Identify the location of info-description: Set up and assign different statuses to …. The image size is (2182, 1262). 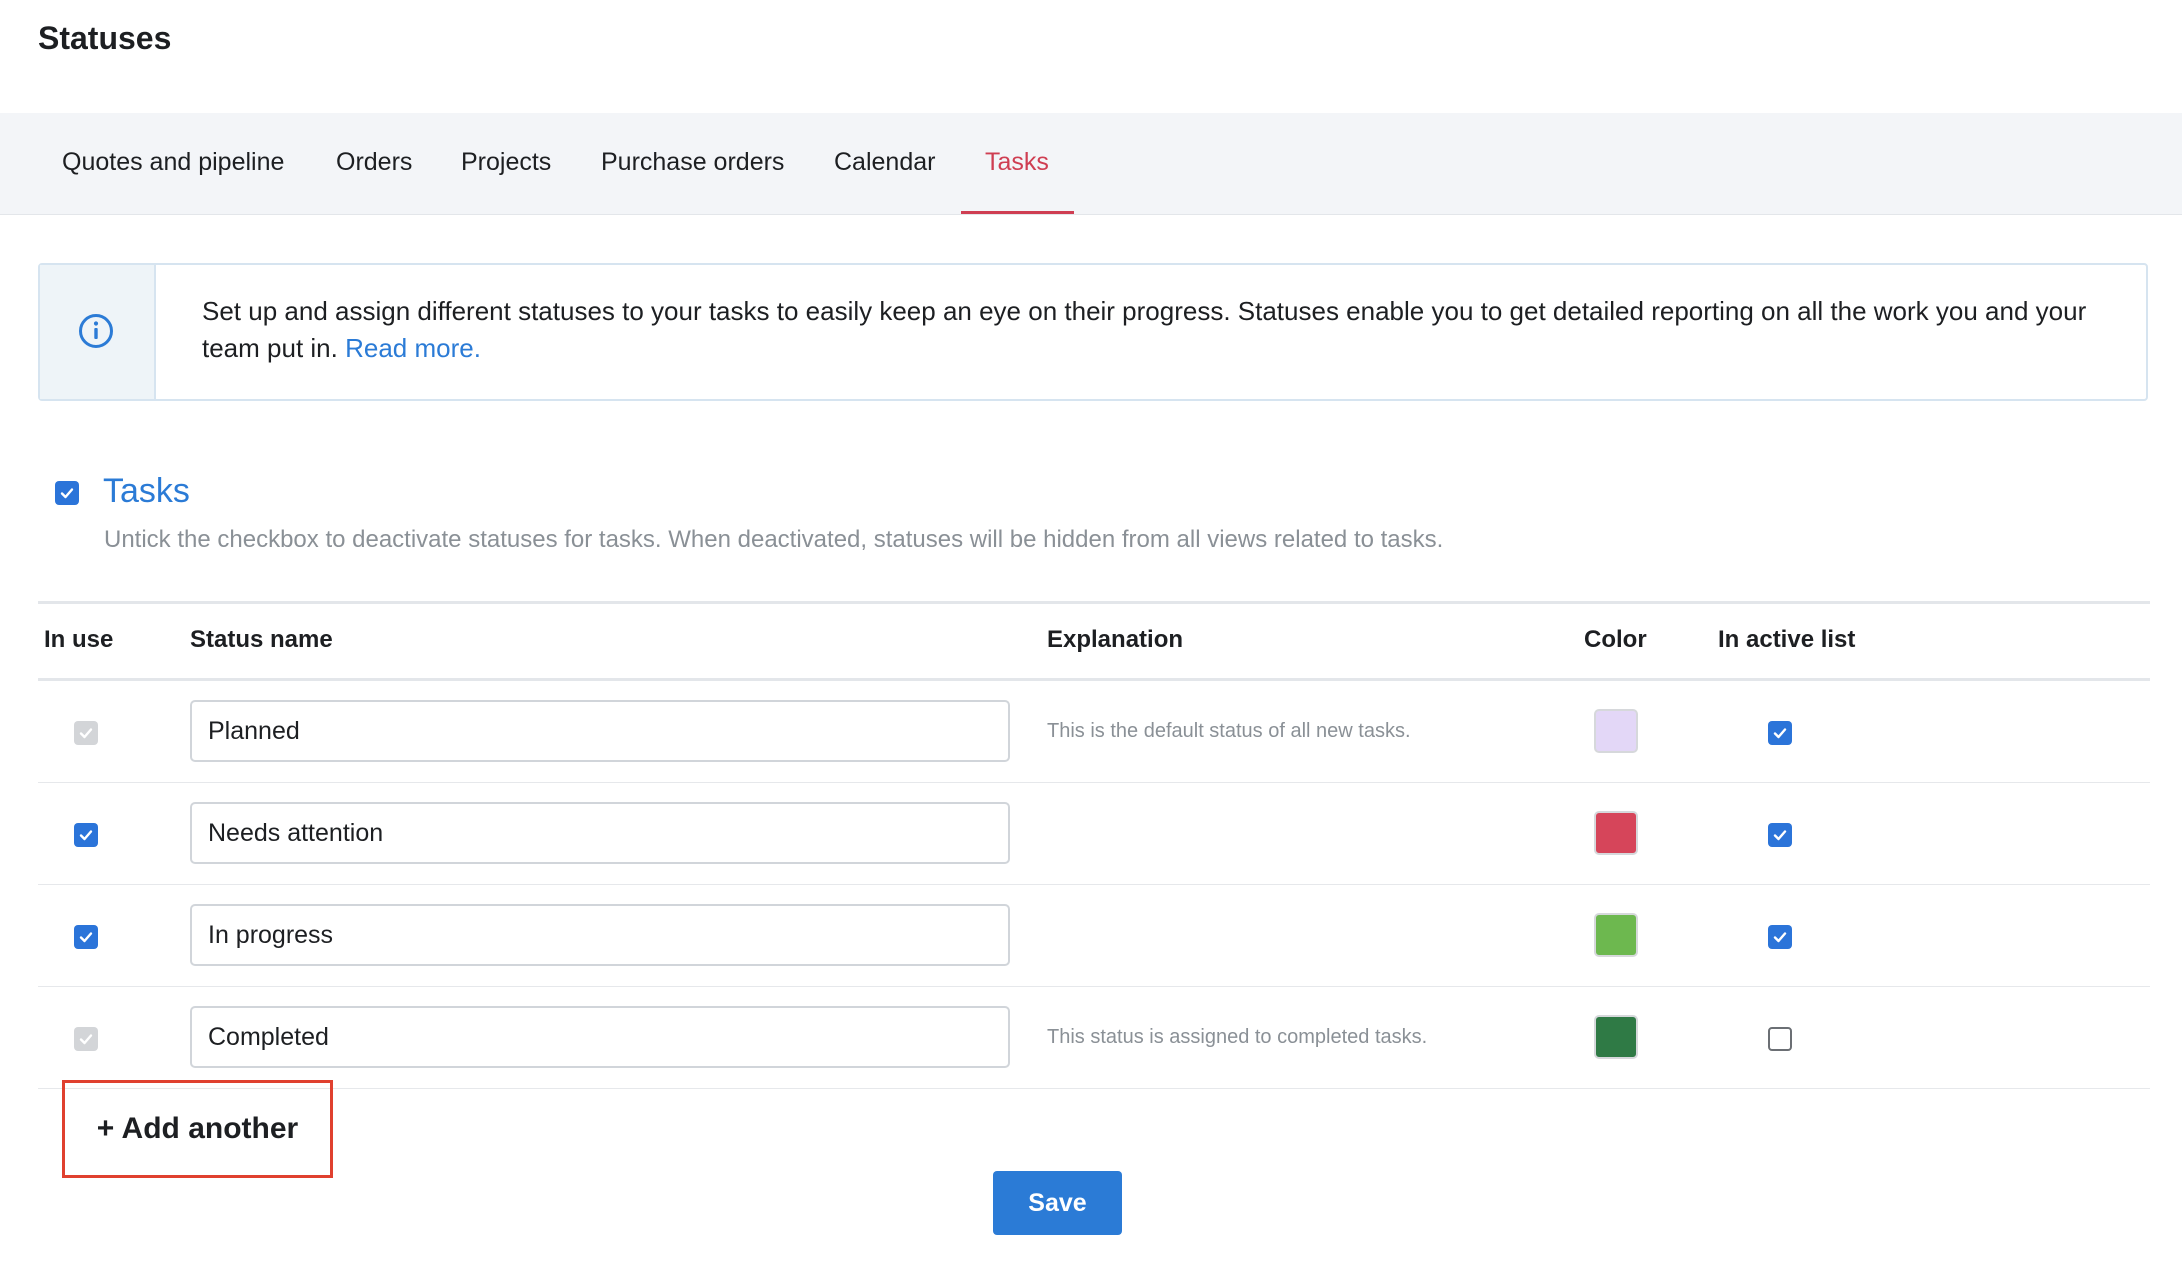
(1144, 329).